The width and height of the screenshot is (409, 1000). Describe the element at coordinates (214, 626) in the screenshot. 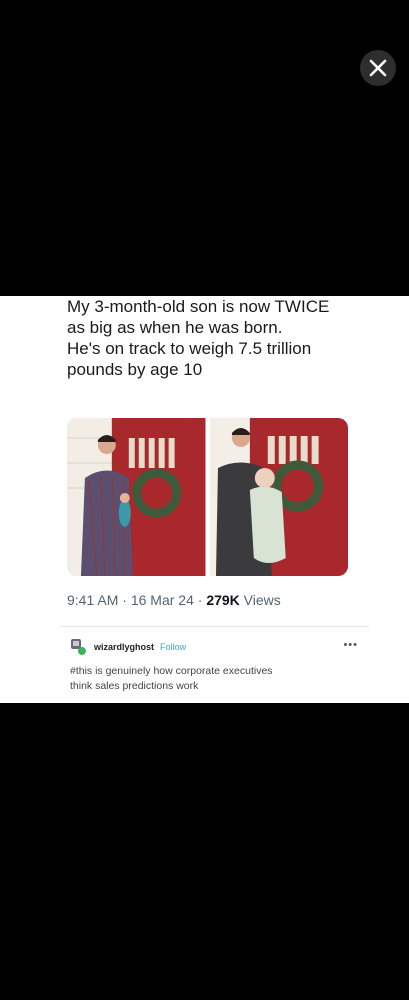

I see `divider` at that location.